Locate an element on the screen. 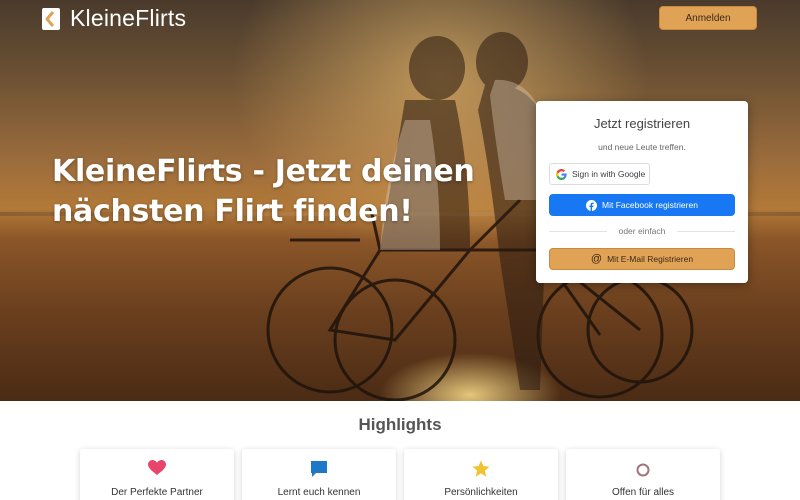 The height and width of the screenshot is (500, 800). at-sign-icon: @ is located at coordinates (596, 259).